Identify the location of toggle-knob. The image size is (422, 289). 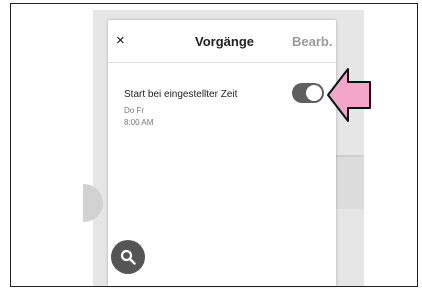
(314, 93).